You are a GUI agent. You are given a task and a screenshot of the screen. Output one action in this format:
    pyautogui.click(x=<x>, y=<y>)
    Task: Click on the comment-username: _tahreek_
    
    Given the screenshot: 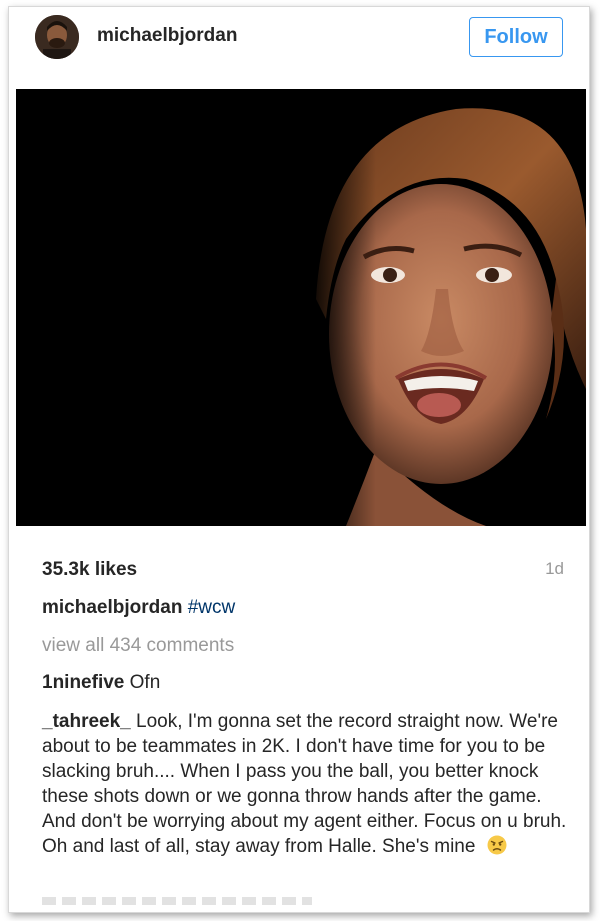 What is the action you would take?
    pyautogui.click(x=86, y=721)
    